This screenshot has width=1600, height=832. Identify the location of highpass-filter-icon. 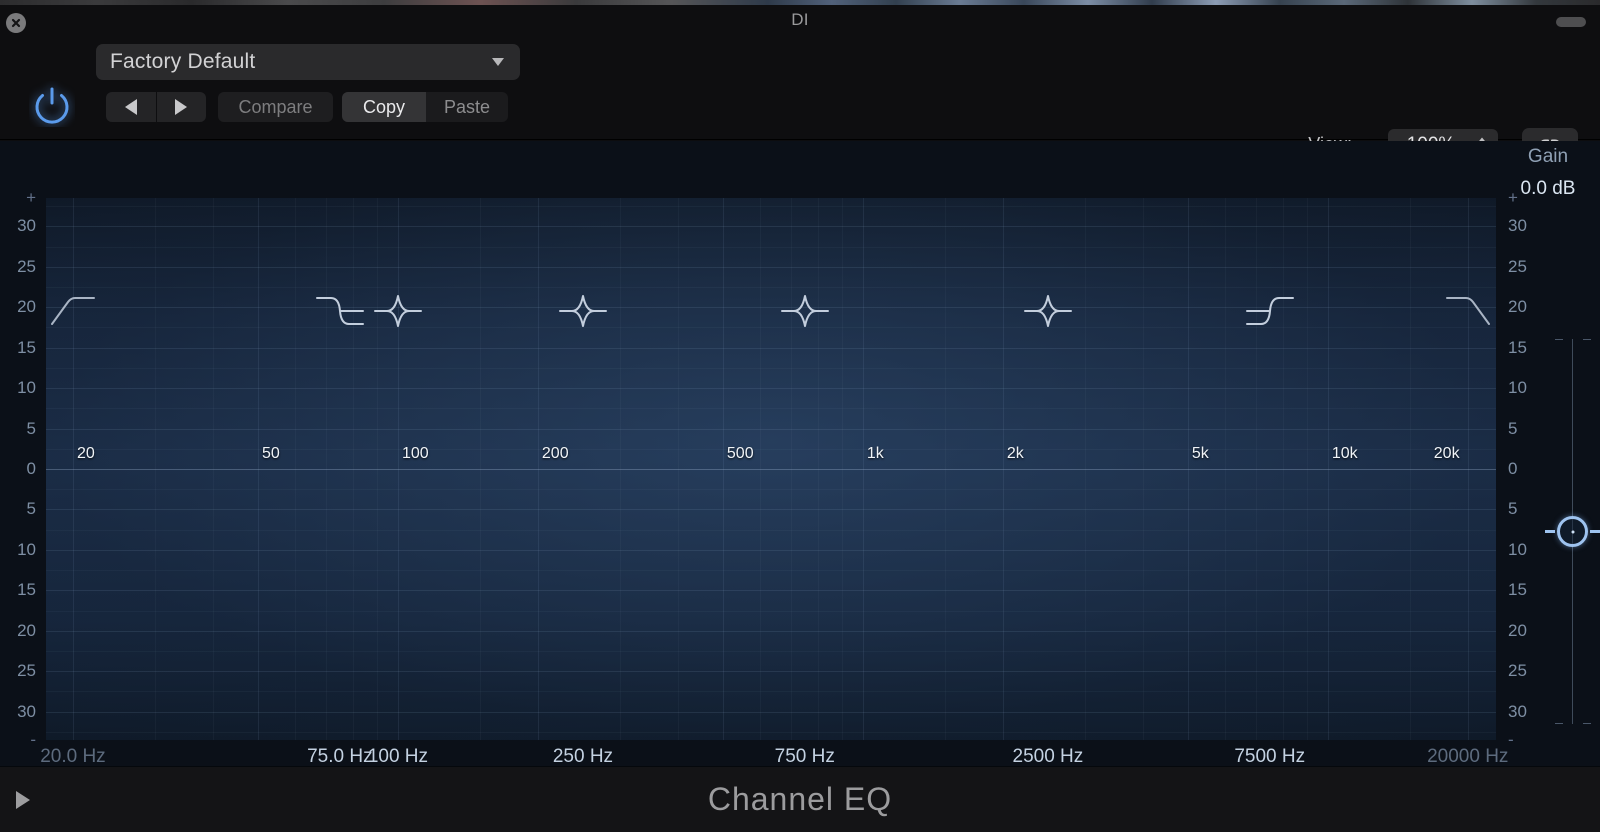
(73, 311).